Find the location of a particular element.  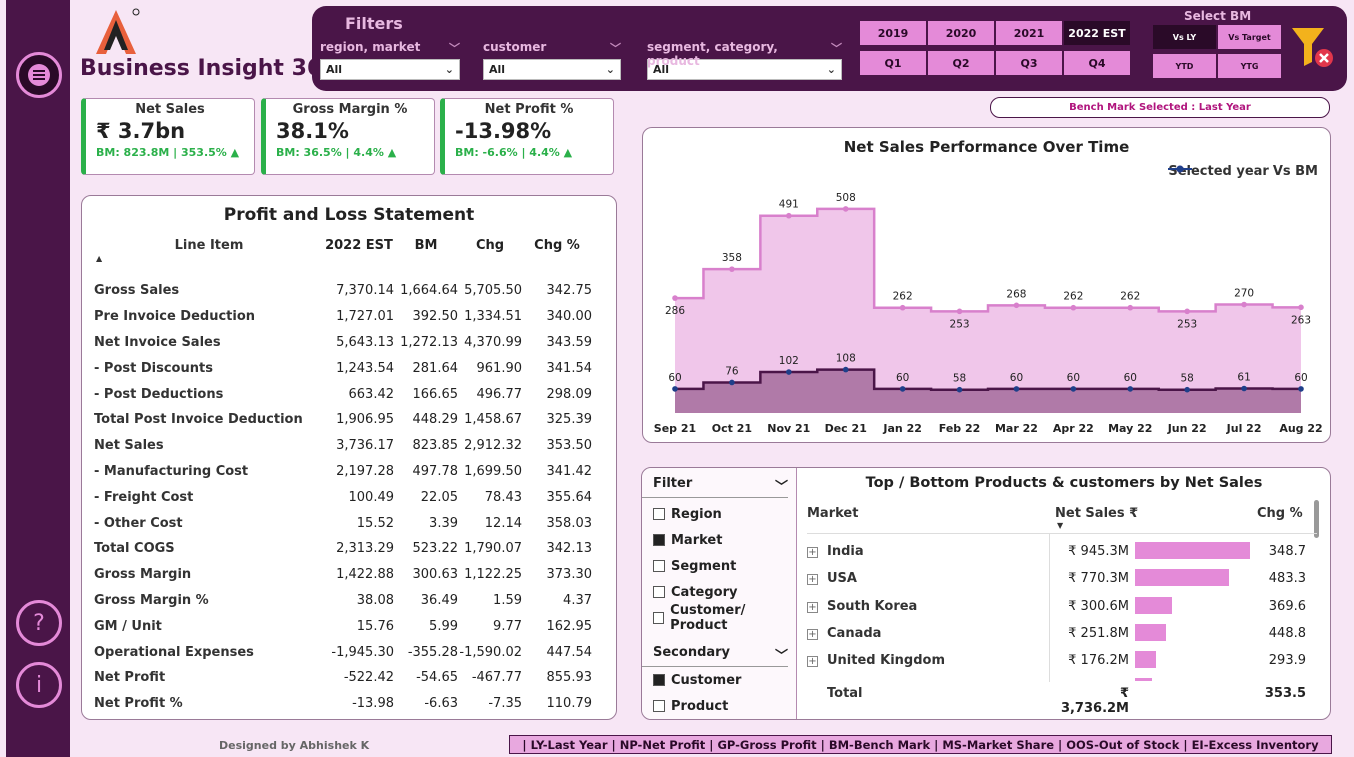

pl-header-chg: Chg is located at coordinates (490, 258).